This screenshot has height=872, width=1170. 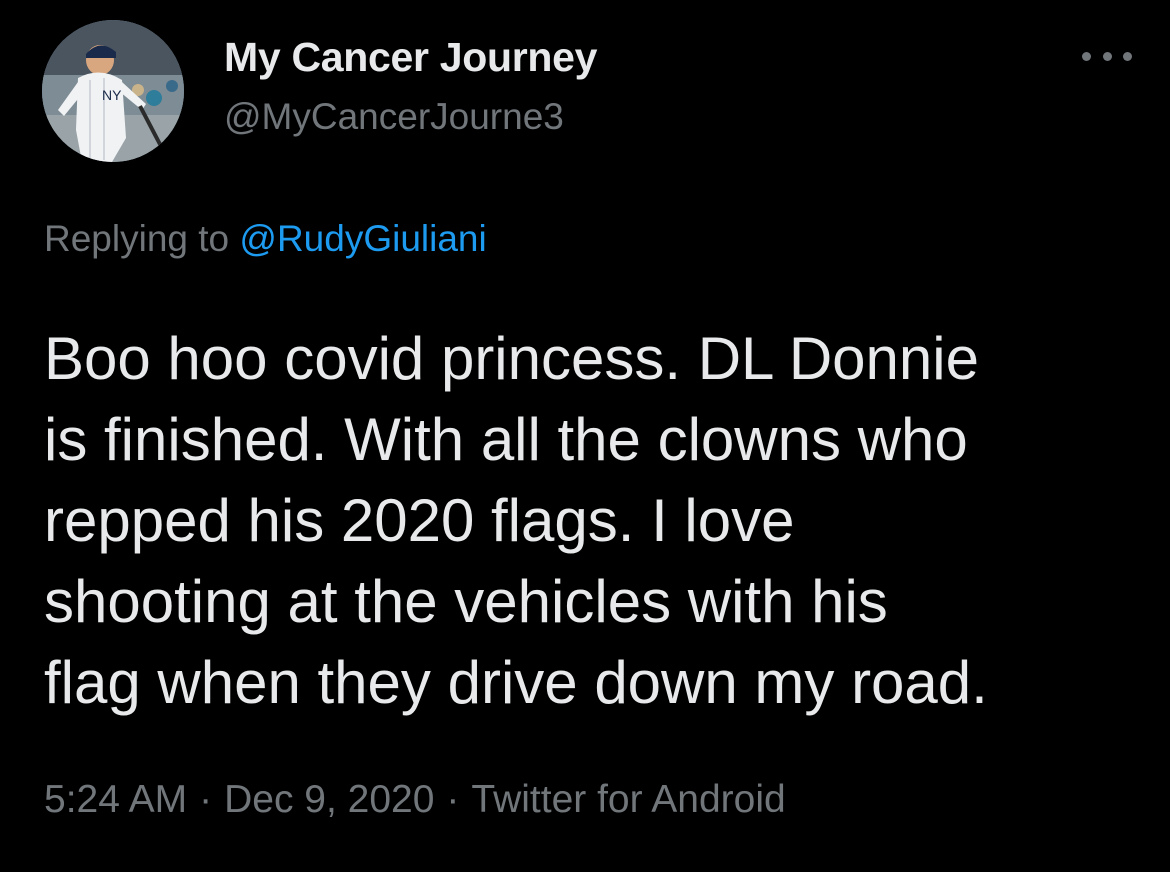 What do you see at coordinates (410, 57) in the screenshot?
I see `author-display-name: My Cancer Journey` at bounding box center [410, 57].